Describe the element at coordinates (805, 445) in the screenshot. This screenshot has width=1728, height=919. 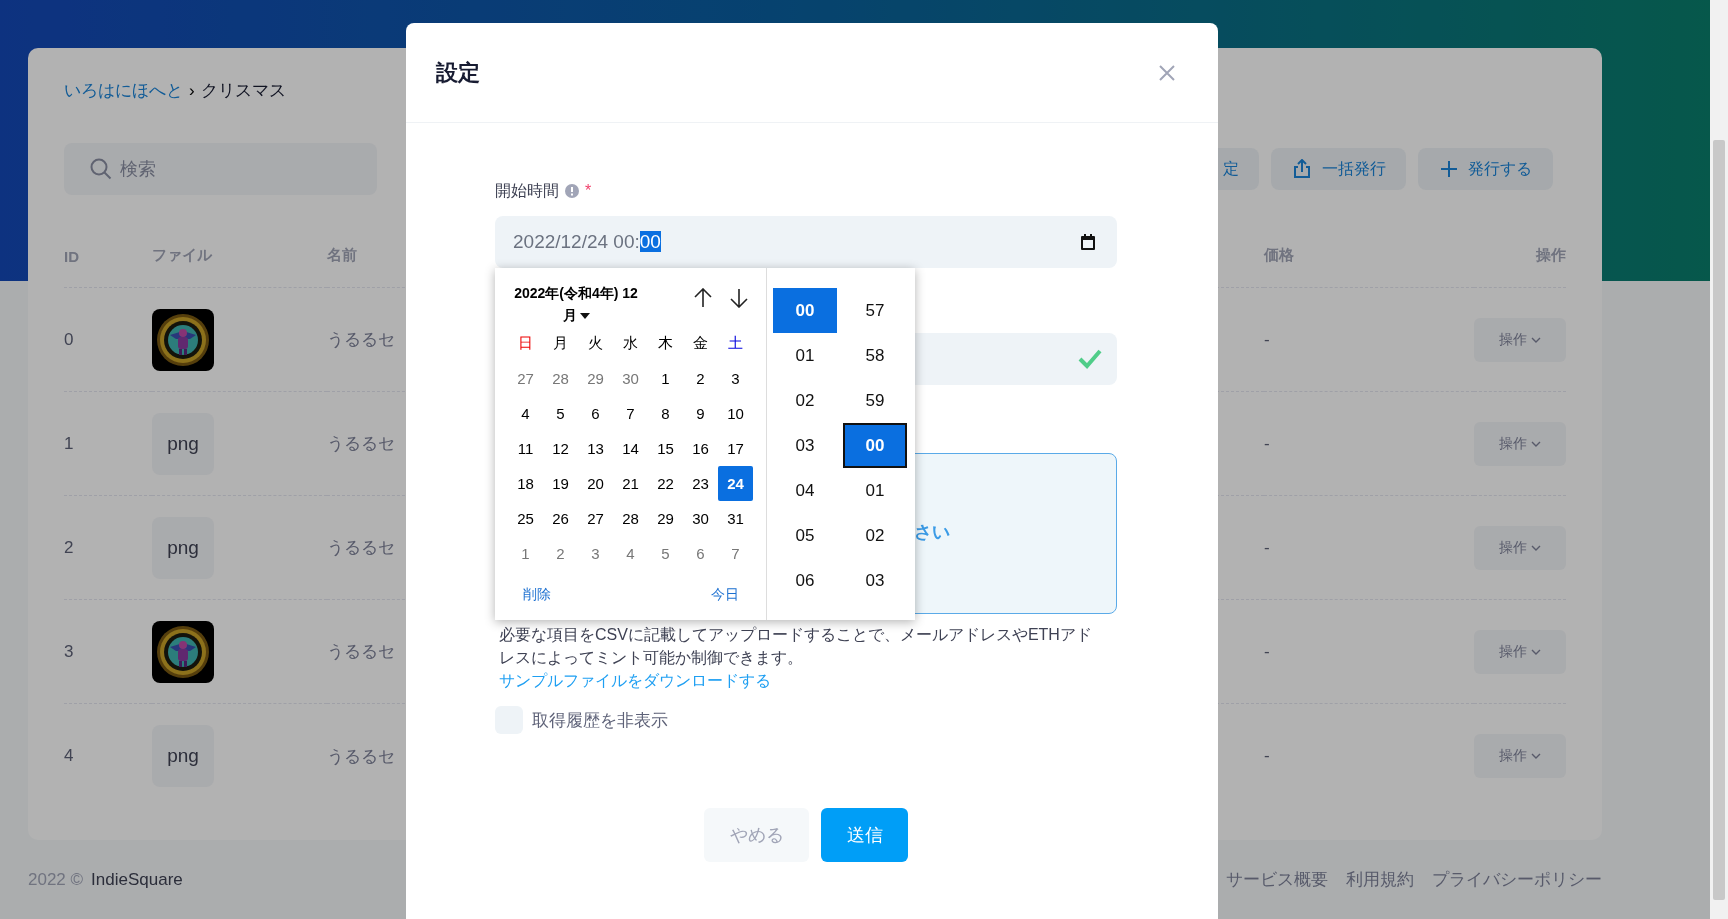
I see `hour-option: 03` at that location.